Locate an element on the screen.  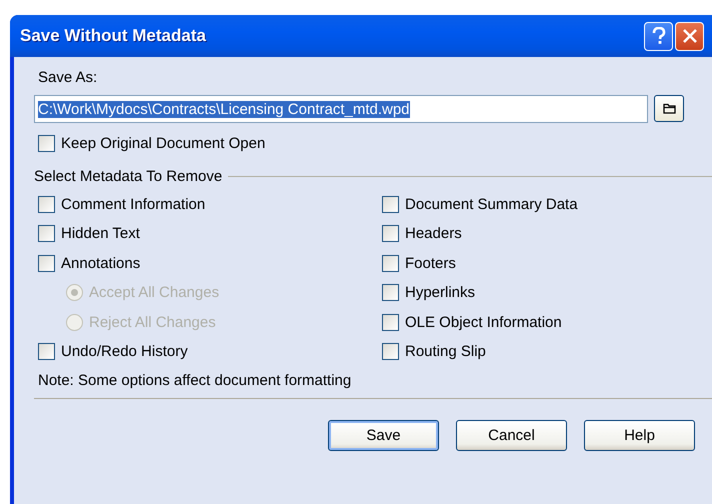
radio-label: Reject All Changes is located at coordinates (152, 322).